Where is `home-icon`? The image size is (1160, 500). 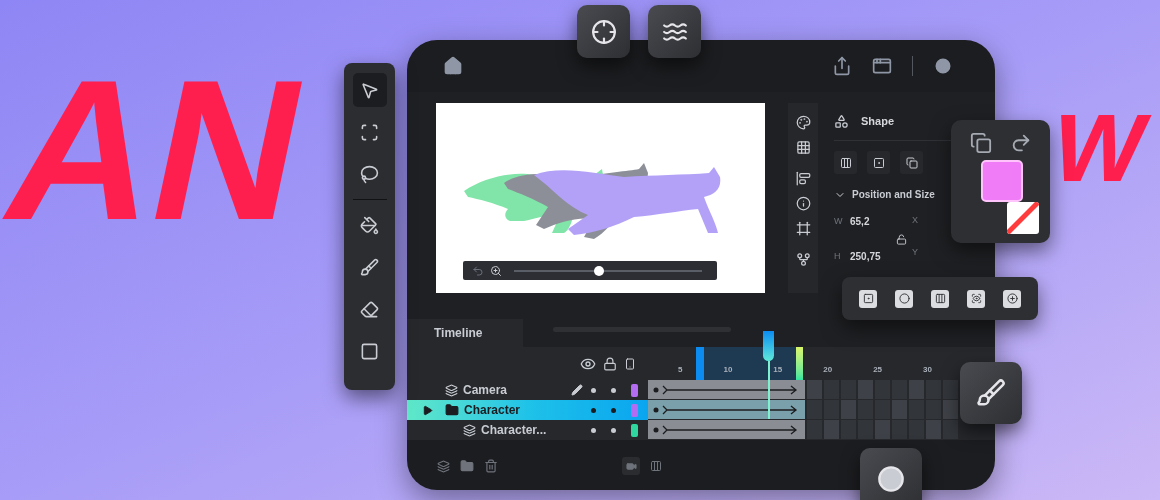
home-icon is located at coordinates (453, 66).